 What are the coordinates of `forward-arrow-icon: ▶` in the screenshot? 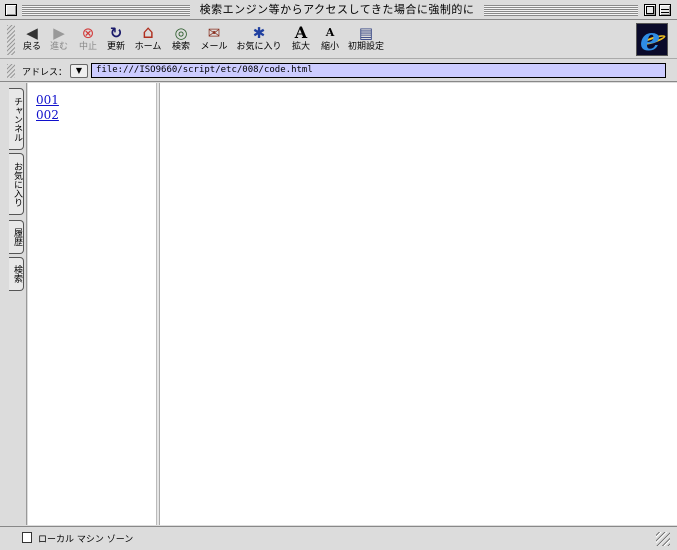 It's located at (59, 33).